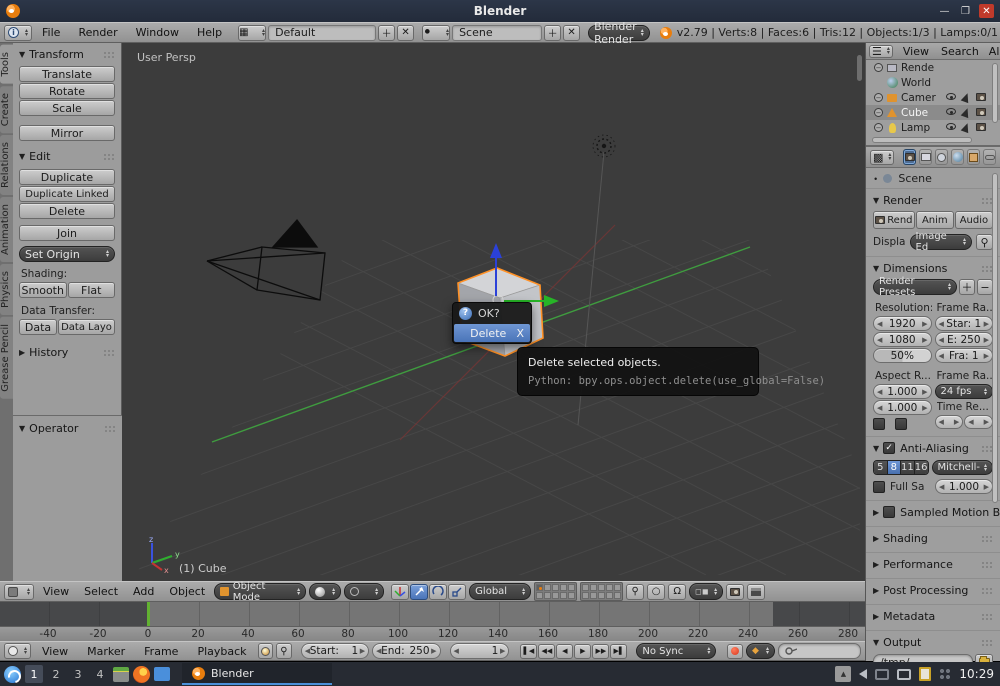 This screenshot has height=686, width=1000. What do you see at coordinates (676, 651) in the screenshot?
I see `av-sync-select: No Sync ▴ ▾` at bounding box center [676, 651].